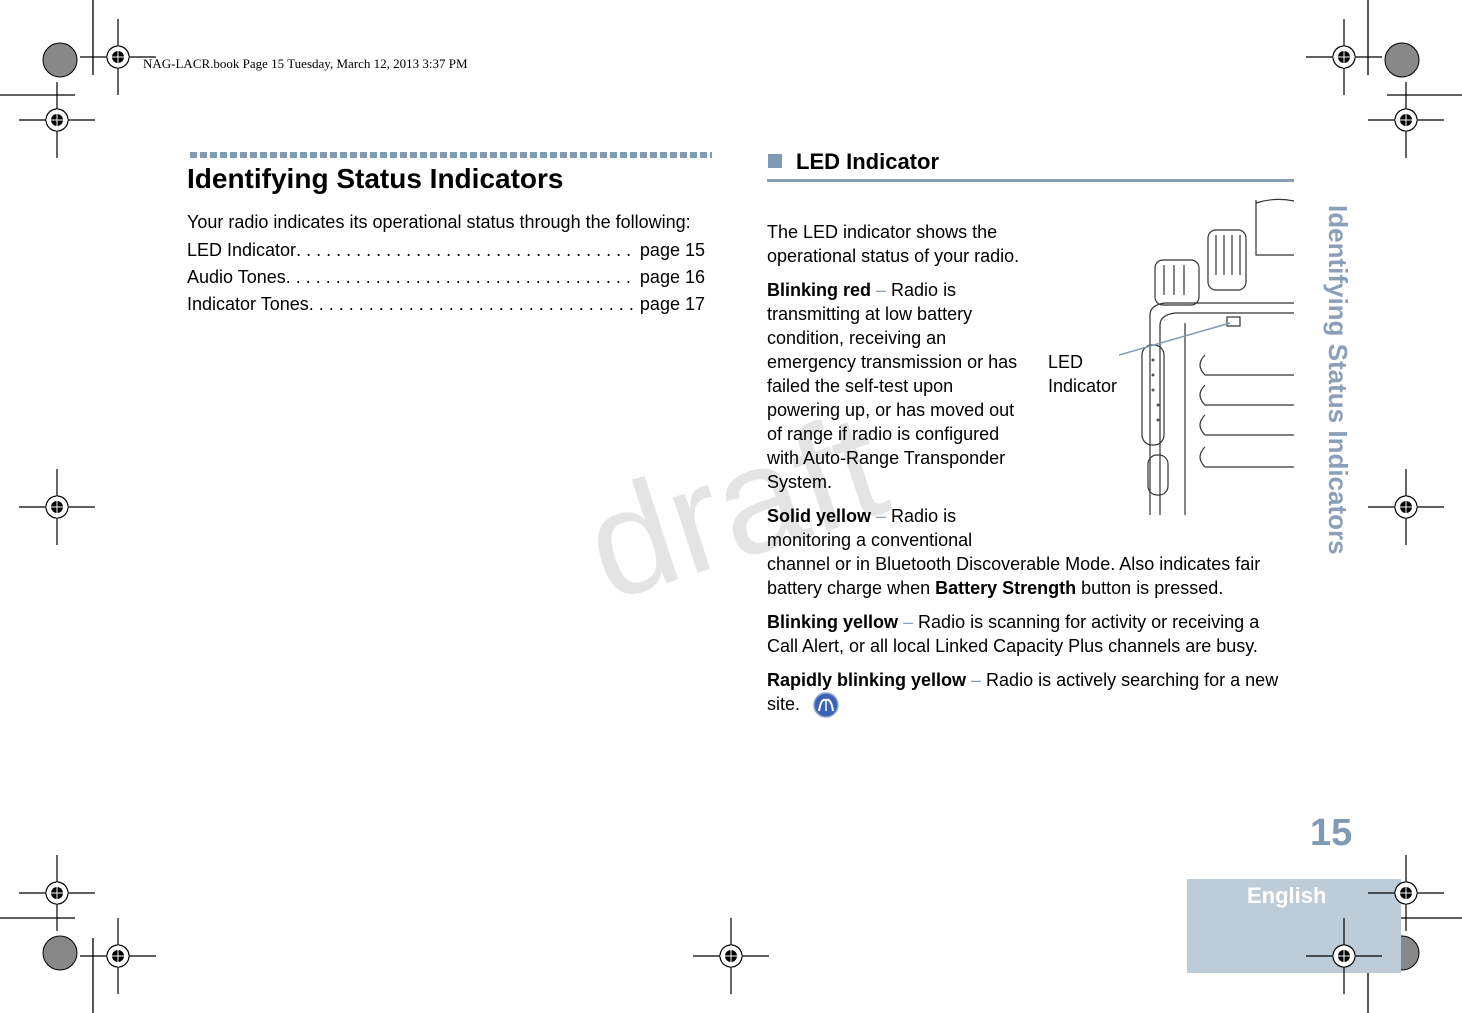 The height and width of the screenshot is (1013, 1462). I want to click on figure-label-led: LED, so click(1066, 362).